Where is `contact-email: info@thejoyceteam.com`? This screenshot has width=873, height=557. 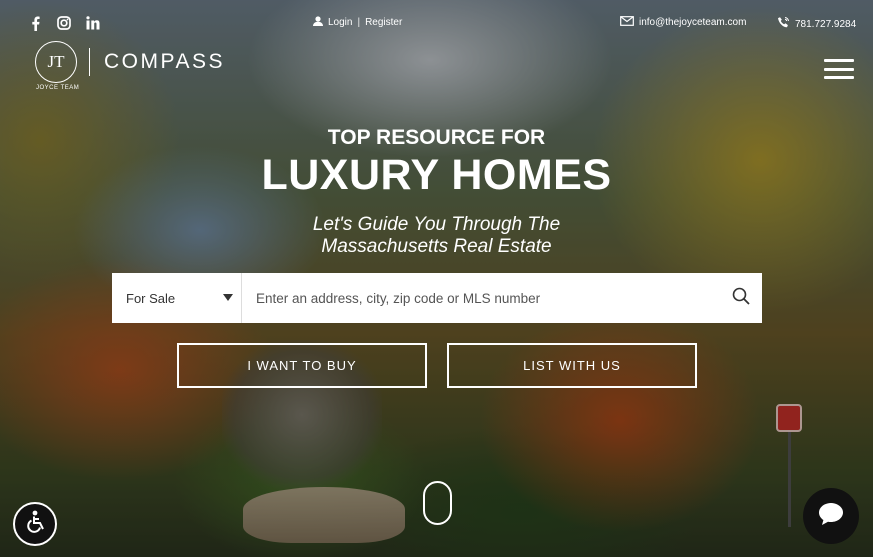
contact-email: info@thejoyceteam.com is located at coordinates (683, 22).